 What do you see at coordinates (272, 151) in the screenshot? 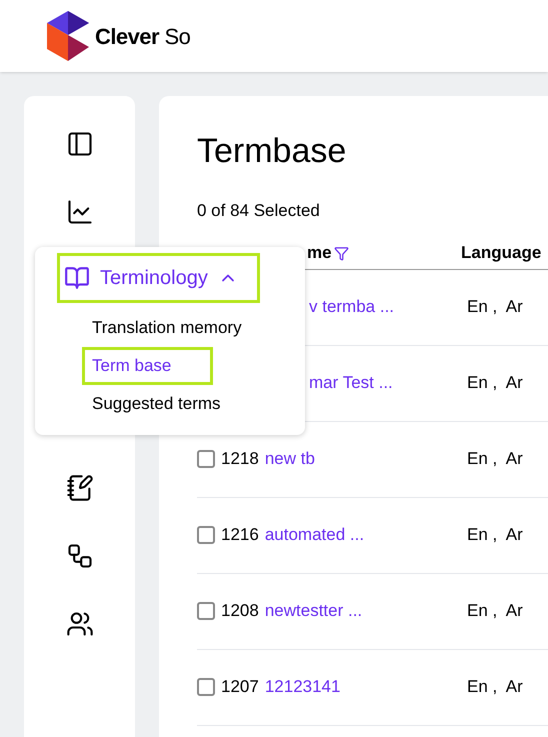
I see `page-title: Termbase` at bounding box center [272, 151].